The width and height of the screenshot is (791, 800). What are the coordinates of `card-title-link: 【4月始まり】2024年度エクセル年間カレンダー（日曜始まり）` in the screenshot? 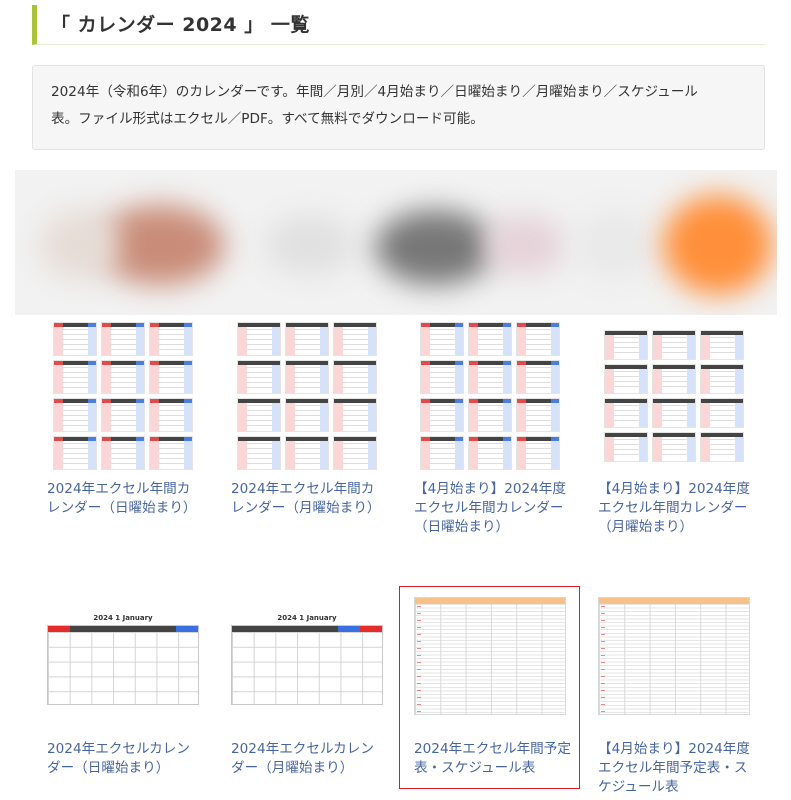 It's located at (490, 508).